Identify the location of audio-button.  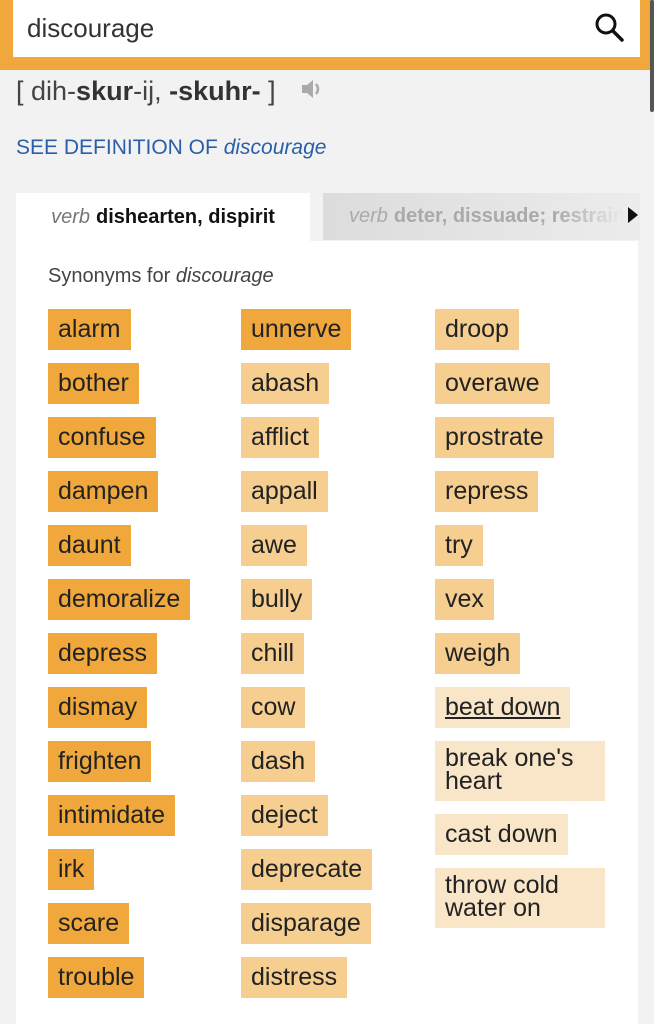
(312, 92).